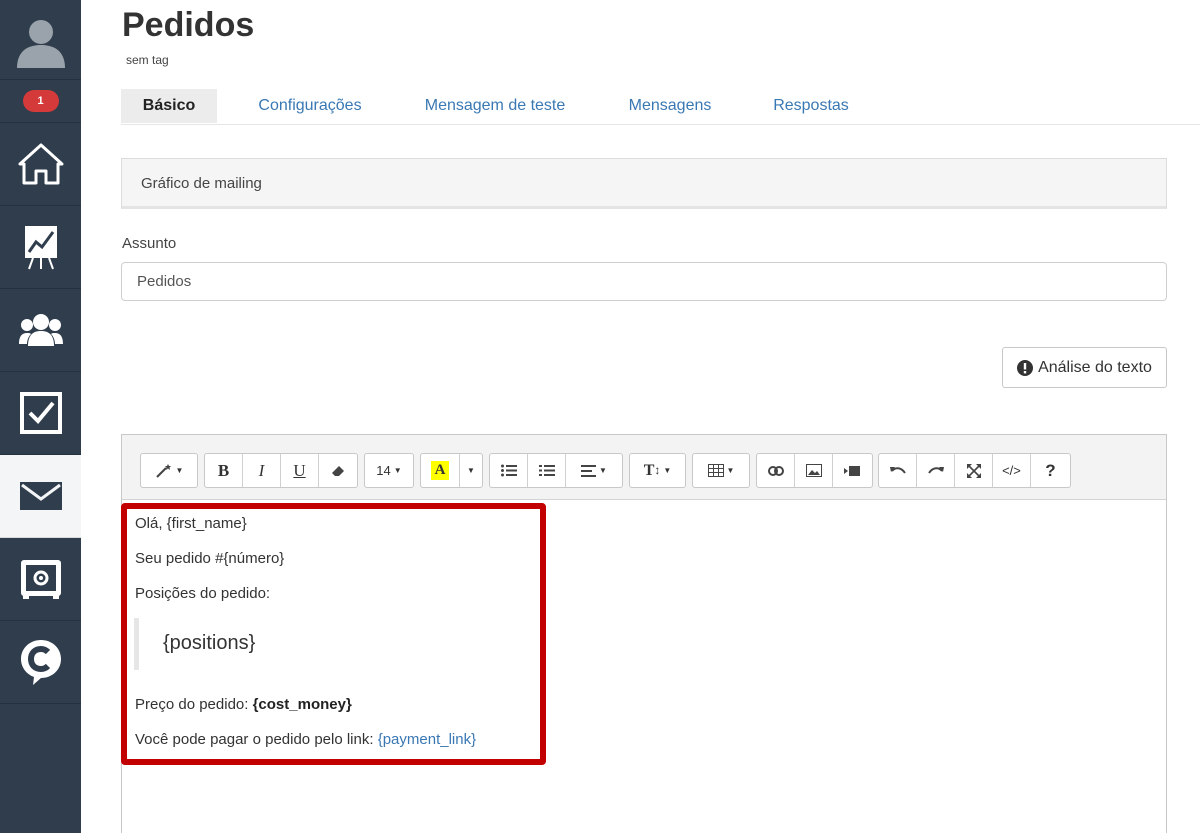  I want to click on undo-icon, so click(897, 470).